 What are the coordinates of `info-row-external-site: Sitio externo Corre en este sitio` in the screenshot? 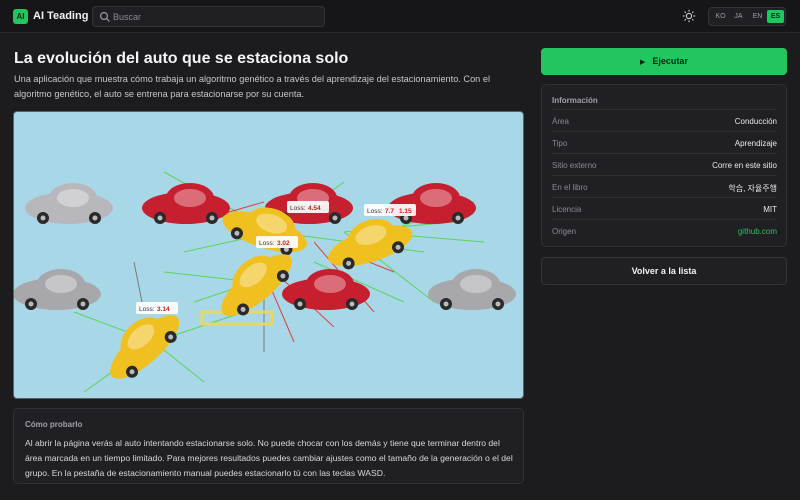 It's located at (664, 164).